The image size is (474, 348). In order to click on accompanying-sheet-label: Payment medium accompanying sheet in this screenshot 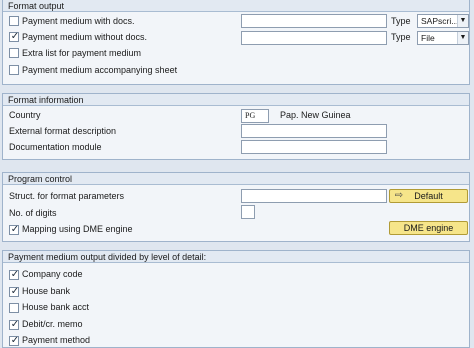, I will do `click(100, 70)`.